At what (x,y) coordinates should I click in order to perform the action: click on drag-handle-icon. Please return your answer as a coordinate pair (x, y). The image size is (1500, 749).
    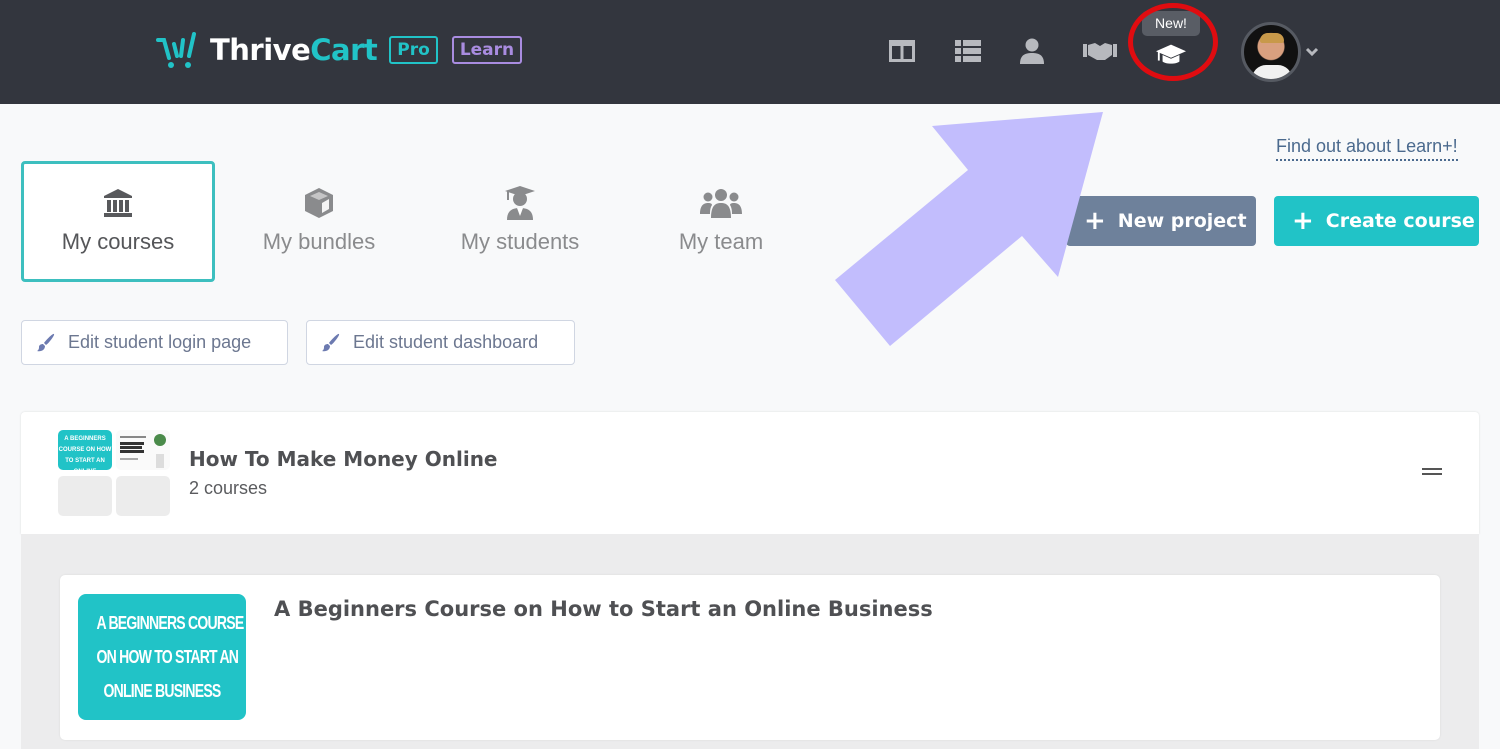
    Looking at the image, I should click on (1432, 473).